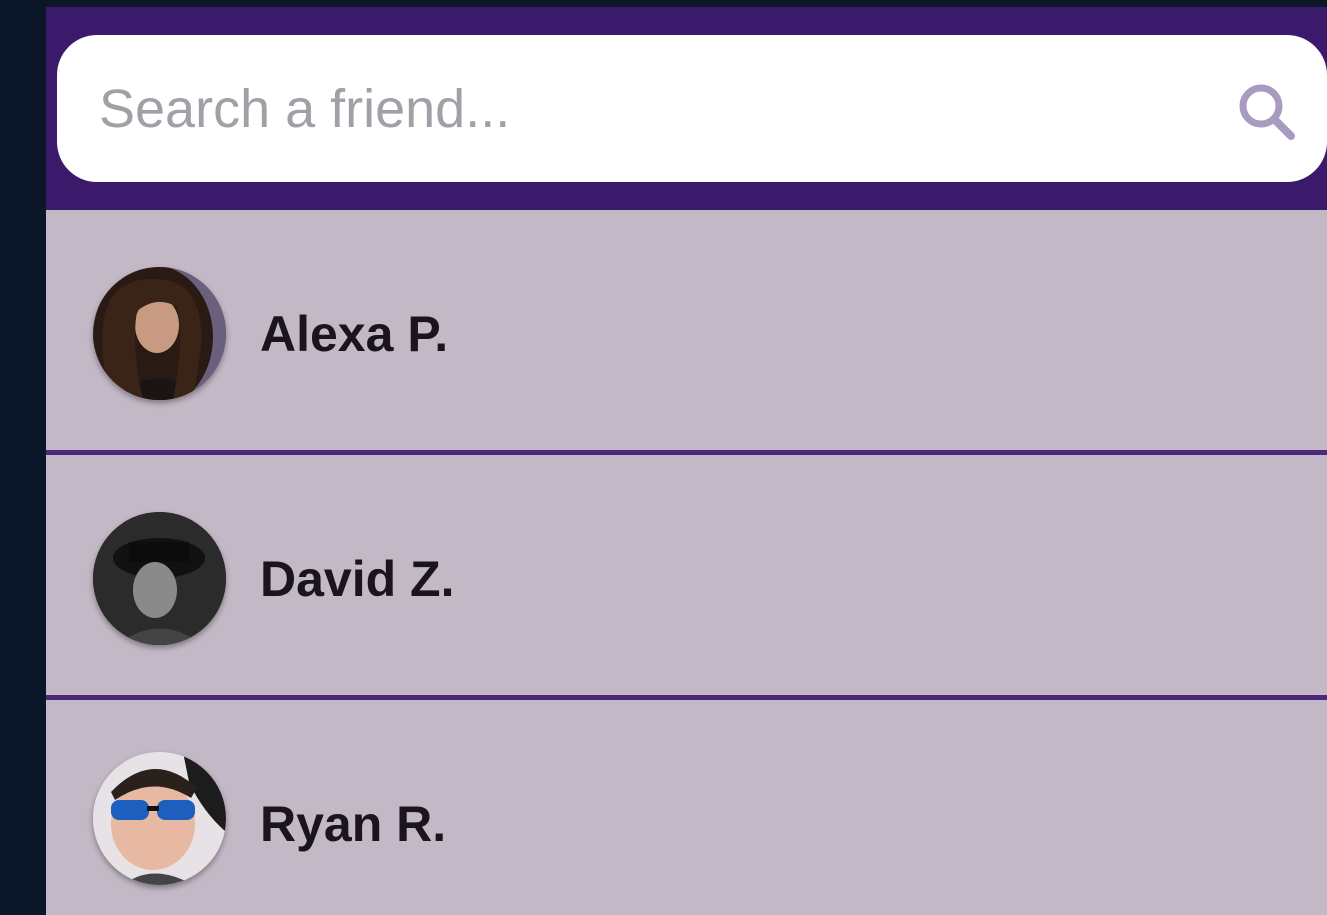 This screenshot has height=915, width=1327. Describe the element at coordinates (357, 579) in the screenshot. I see `friend-name: David Z.` at that location.